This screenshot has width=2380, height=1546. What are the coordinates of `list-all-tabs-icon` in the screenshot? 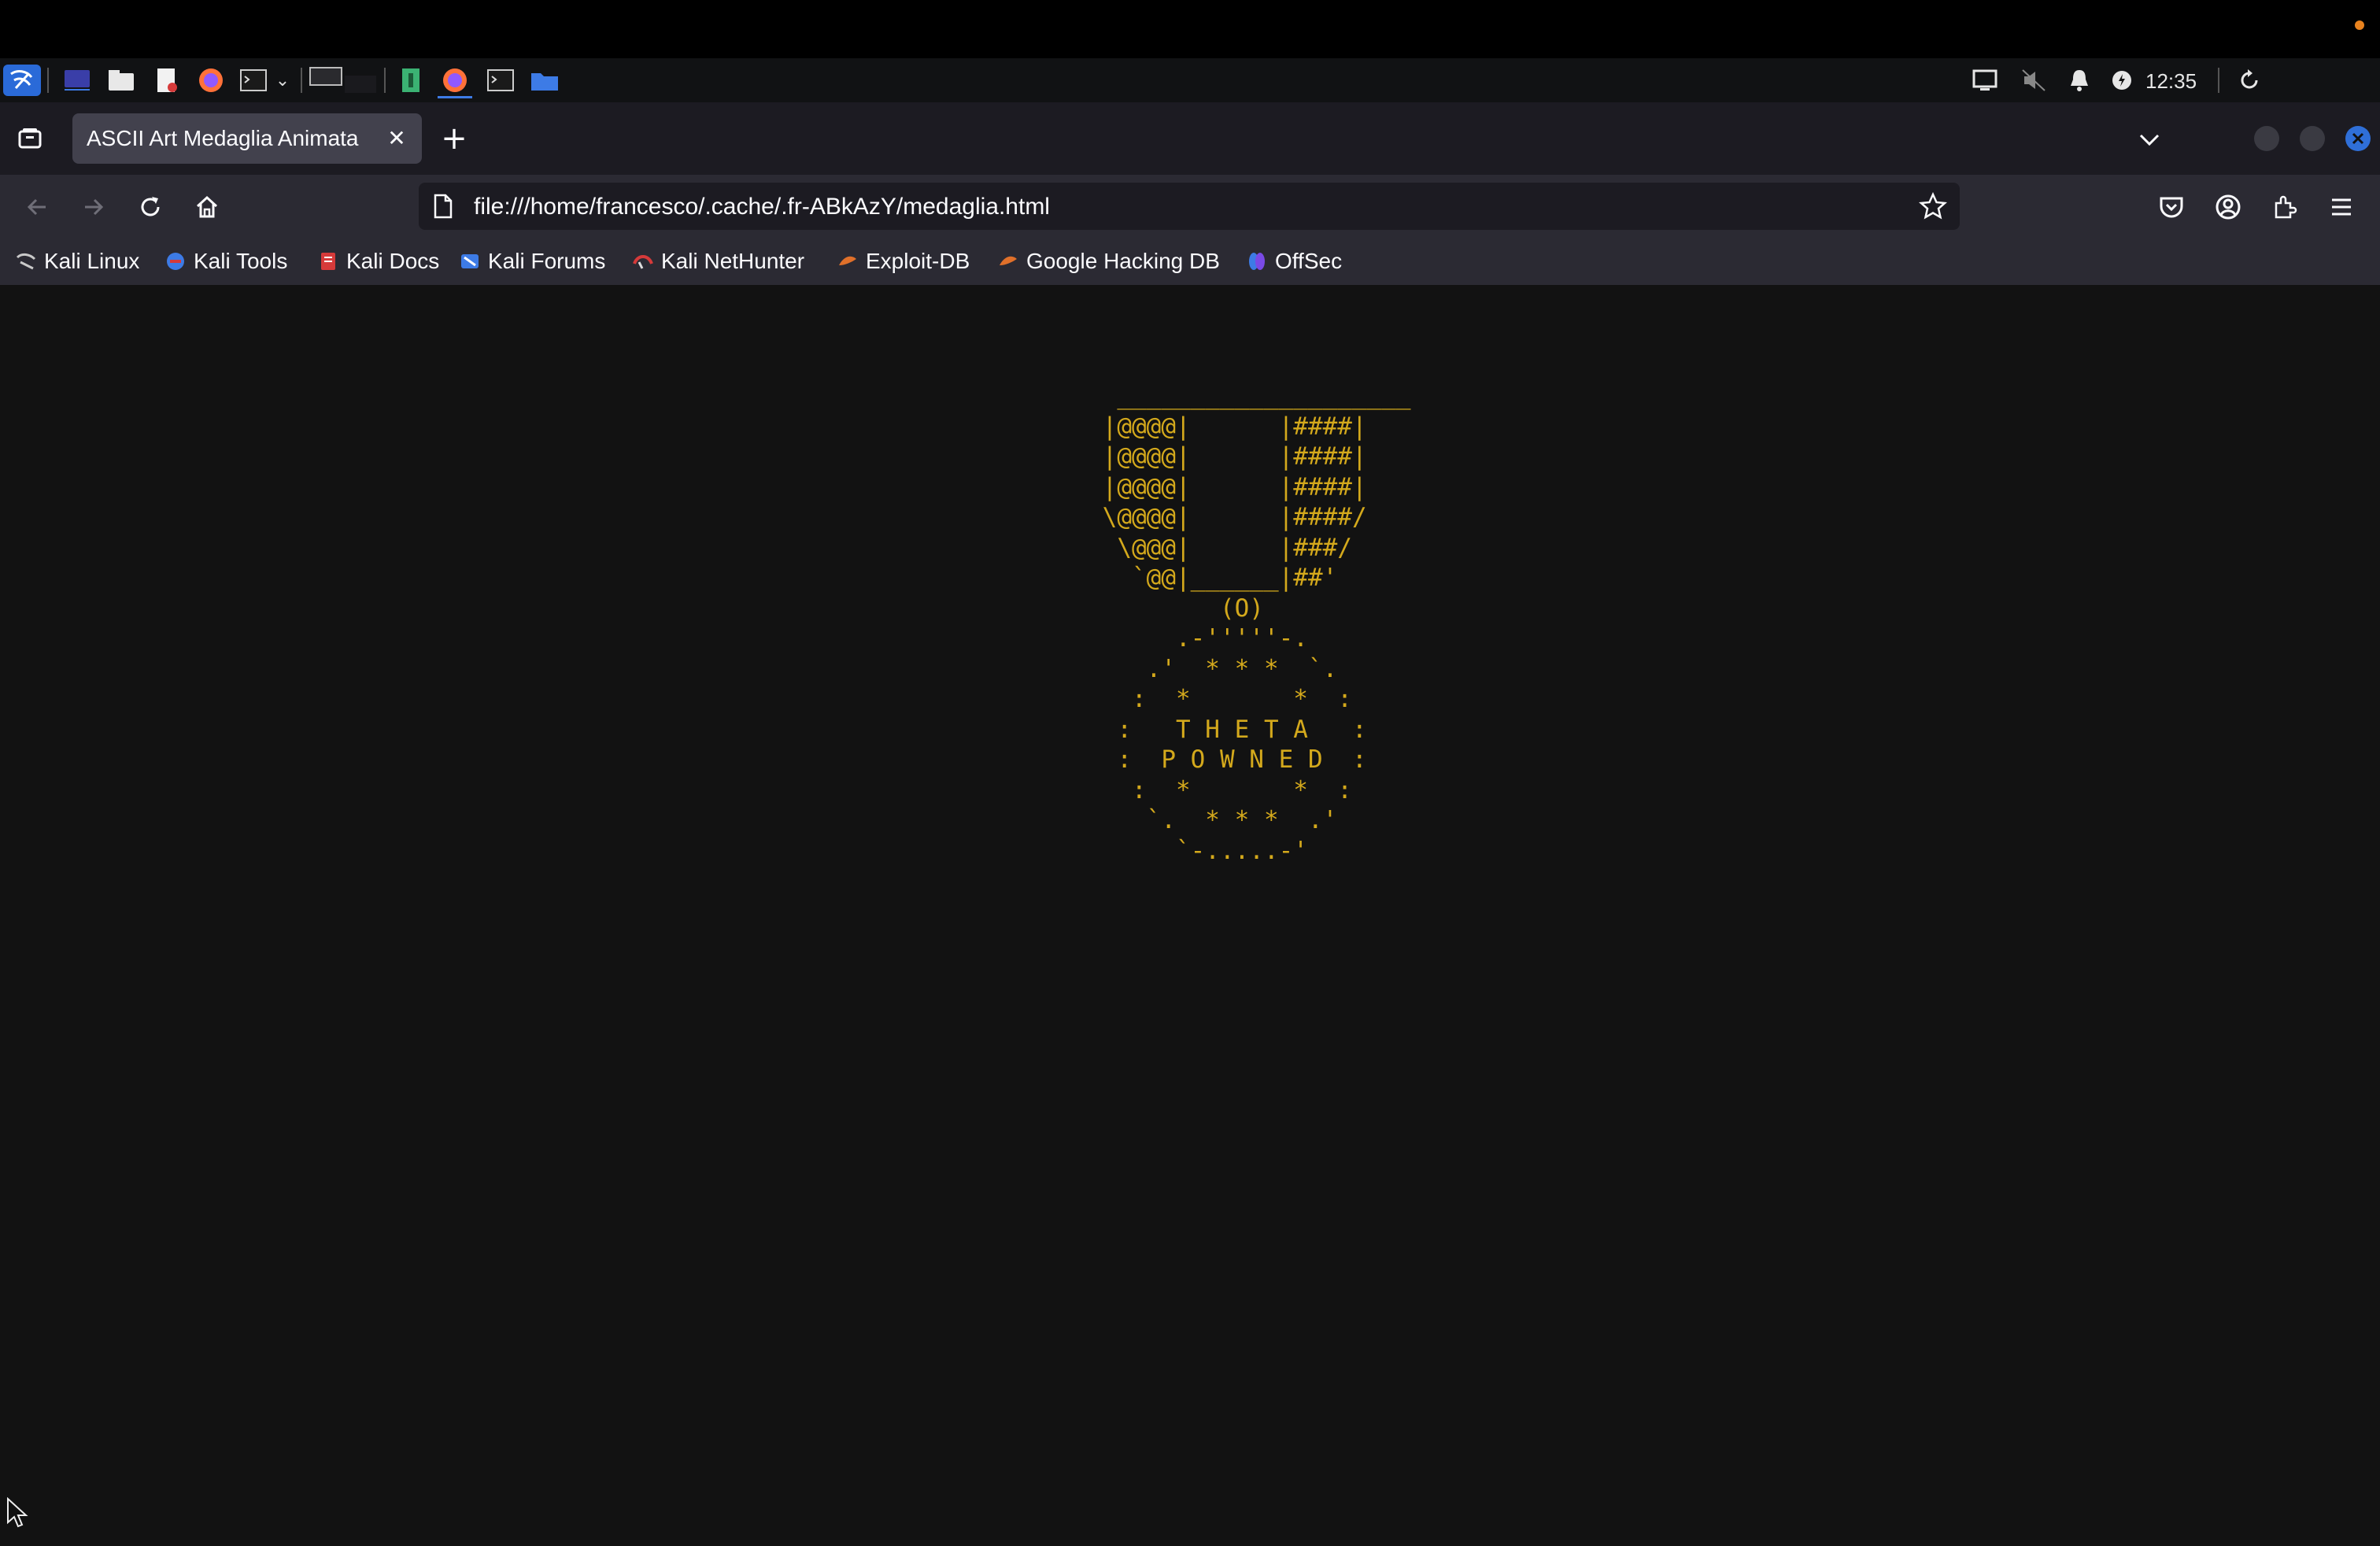 It's located at (2149, 139).